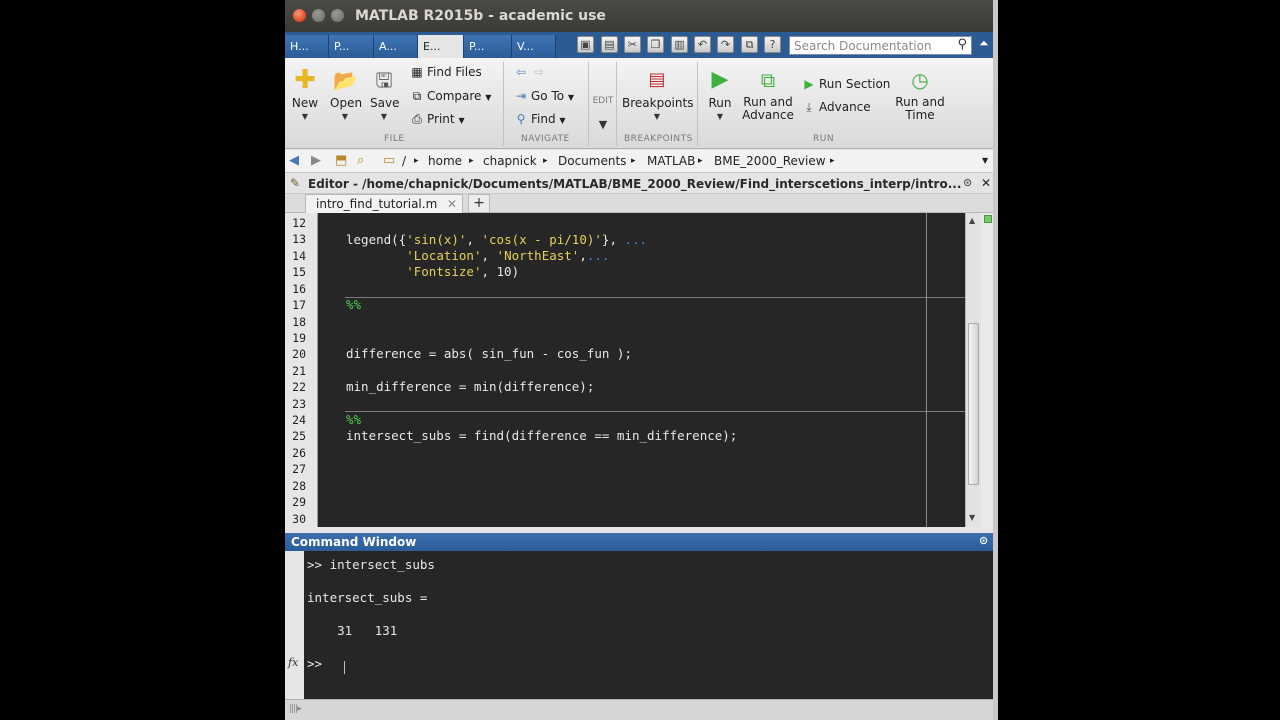 This screenshot has width=1280, height=720. What do you see at coordinates (474, 239) in the screenshot?
I see `code-text: ,` at bounding box center [474, 239].